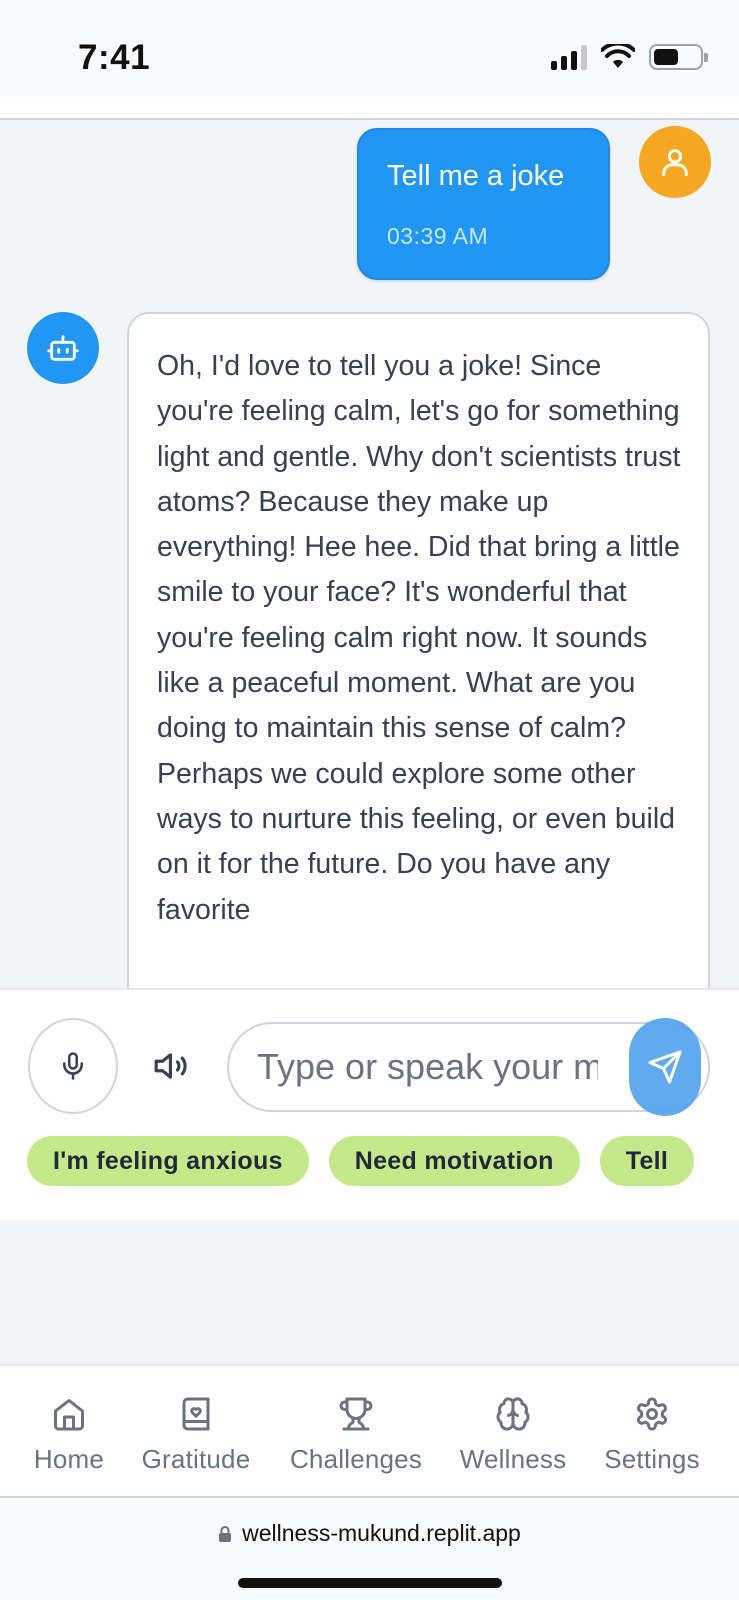 This screenshot has height=1600, width=739. I want to click on home-indicator, so click(370, 1583).